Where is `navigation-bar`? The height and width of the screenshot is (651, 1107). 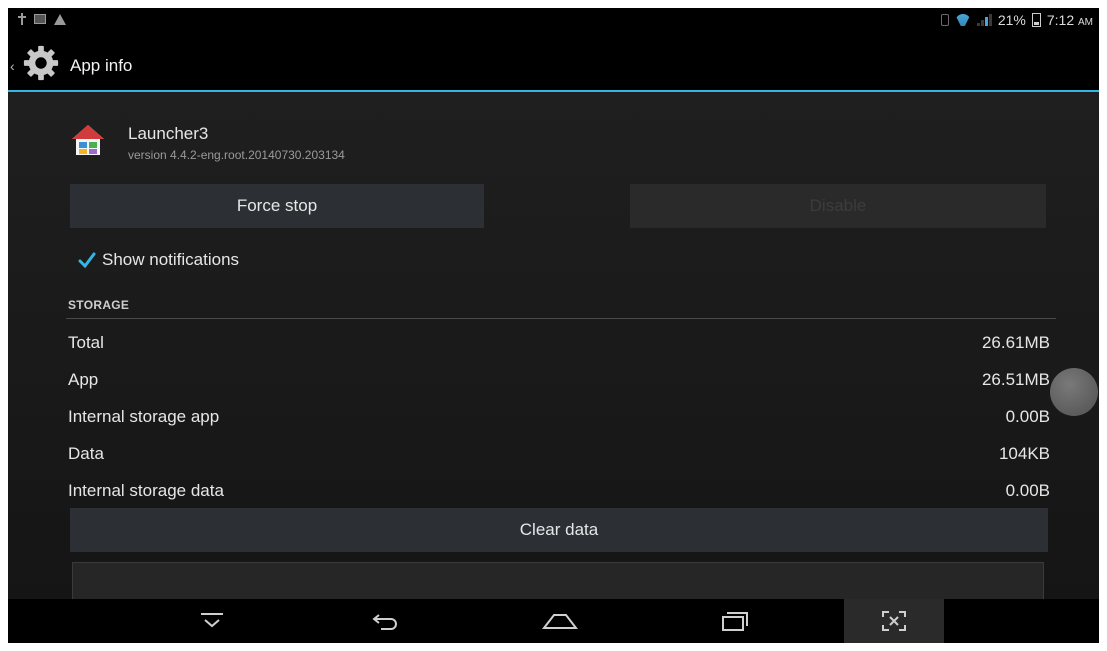 navigation-bar is located at coordinates (553, 621).